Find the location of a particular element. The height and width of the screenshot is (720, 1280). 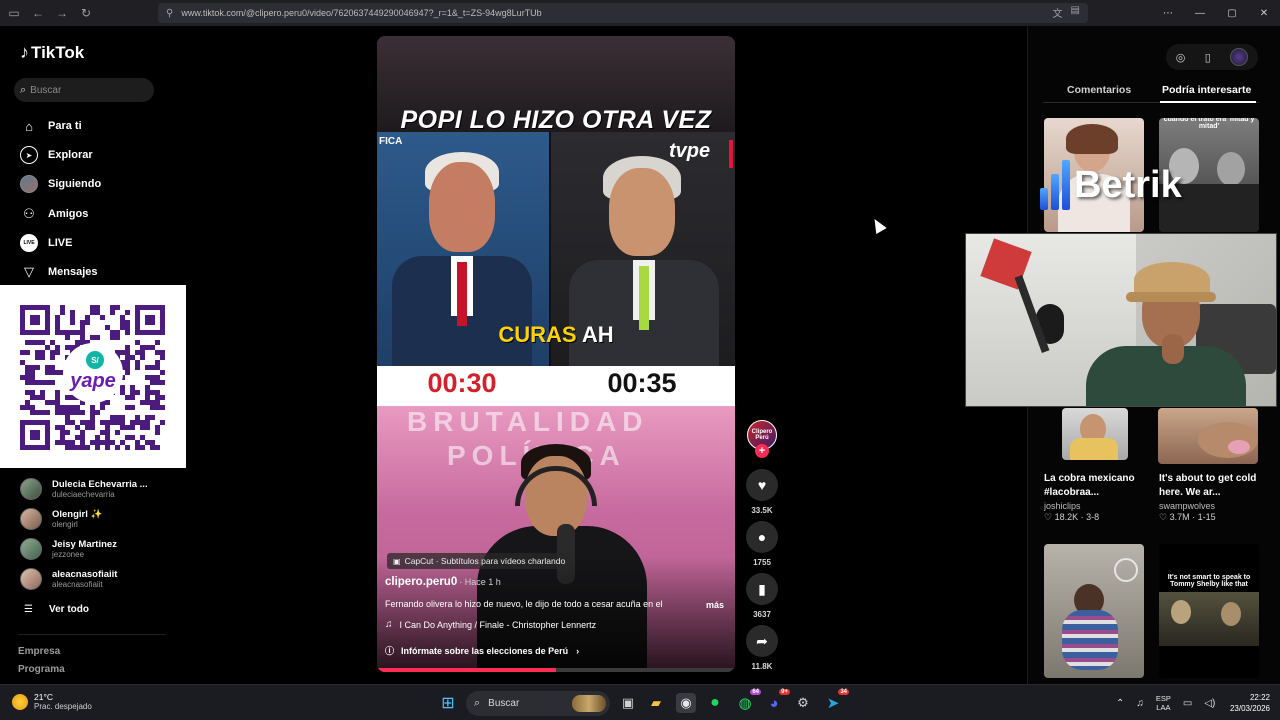

tab-strip-icon: ▭ is located at coordinates (14, 13).